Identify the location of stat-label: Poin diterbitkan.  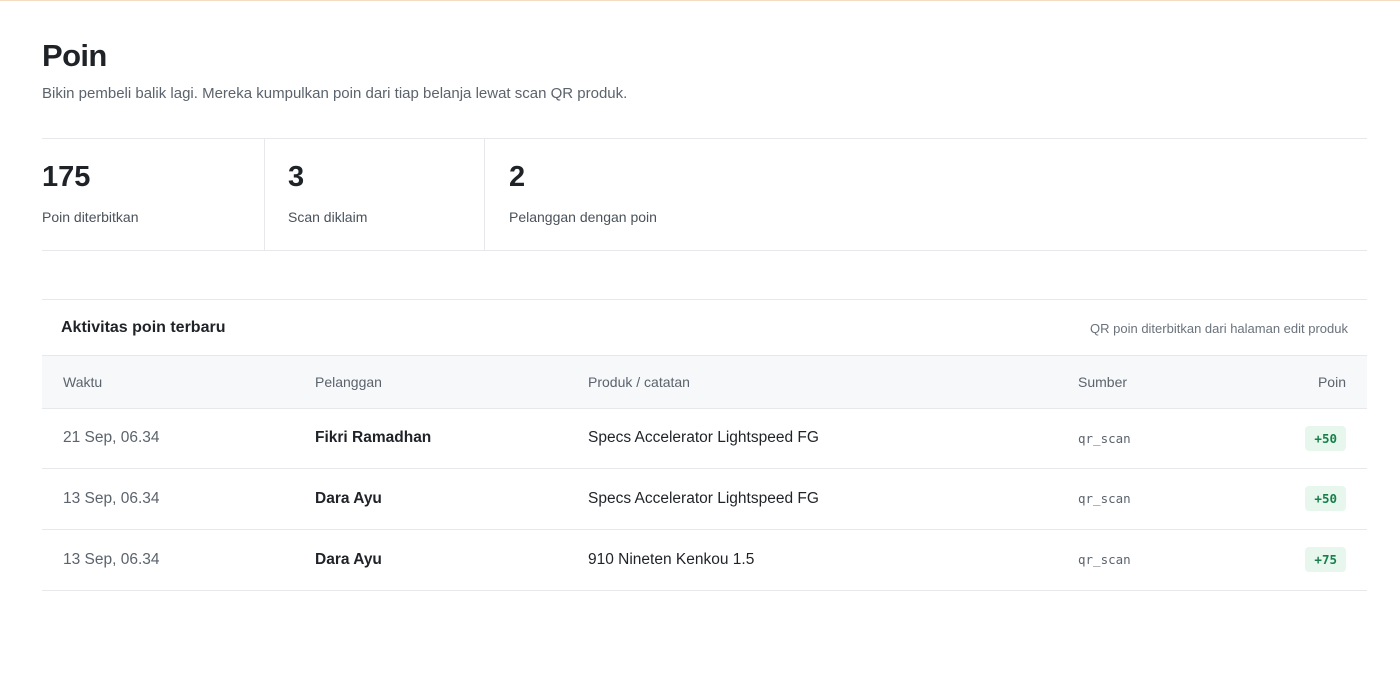
(90, 217).